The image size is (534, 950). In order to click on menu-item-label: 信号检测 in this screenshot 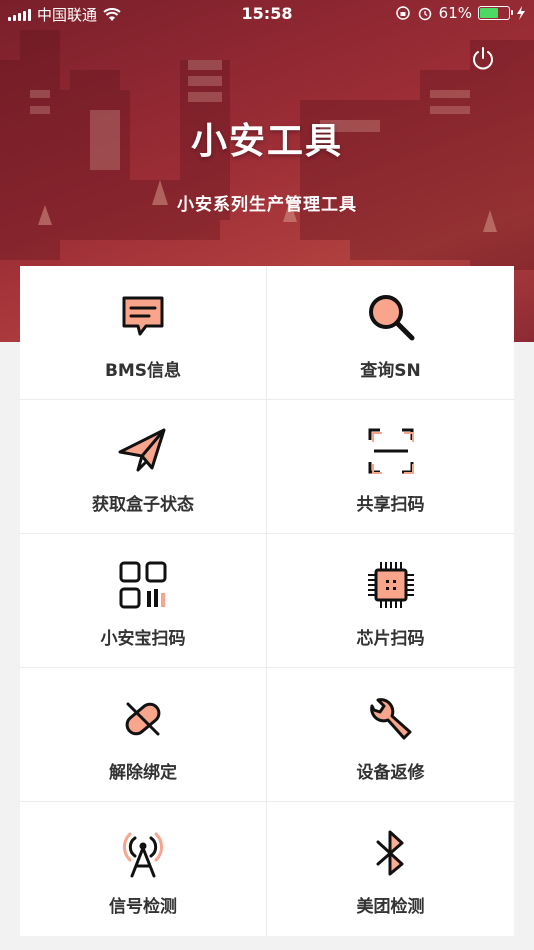, I will do `click(143, 907)`.